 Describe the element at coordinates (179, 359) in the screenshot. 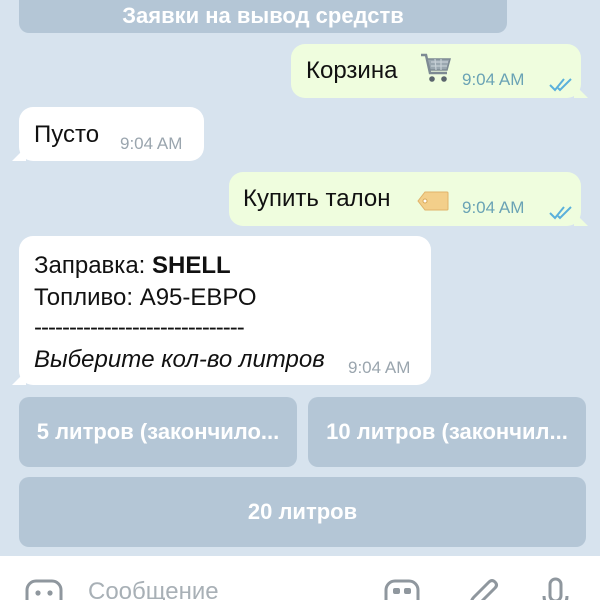

I see `prompt-line: Выберите кол-во литров` at that location.